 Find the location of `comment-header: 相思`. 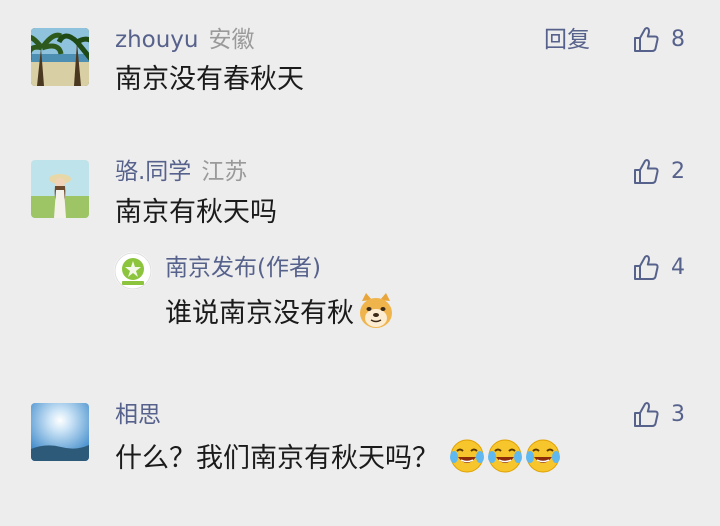

comment-header: 相思 is located at coordinates (138, 415).